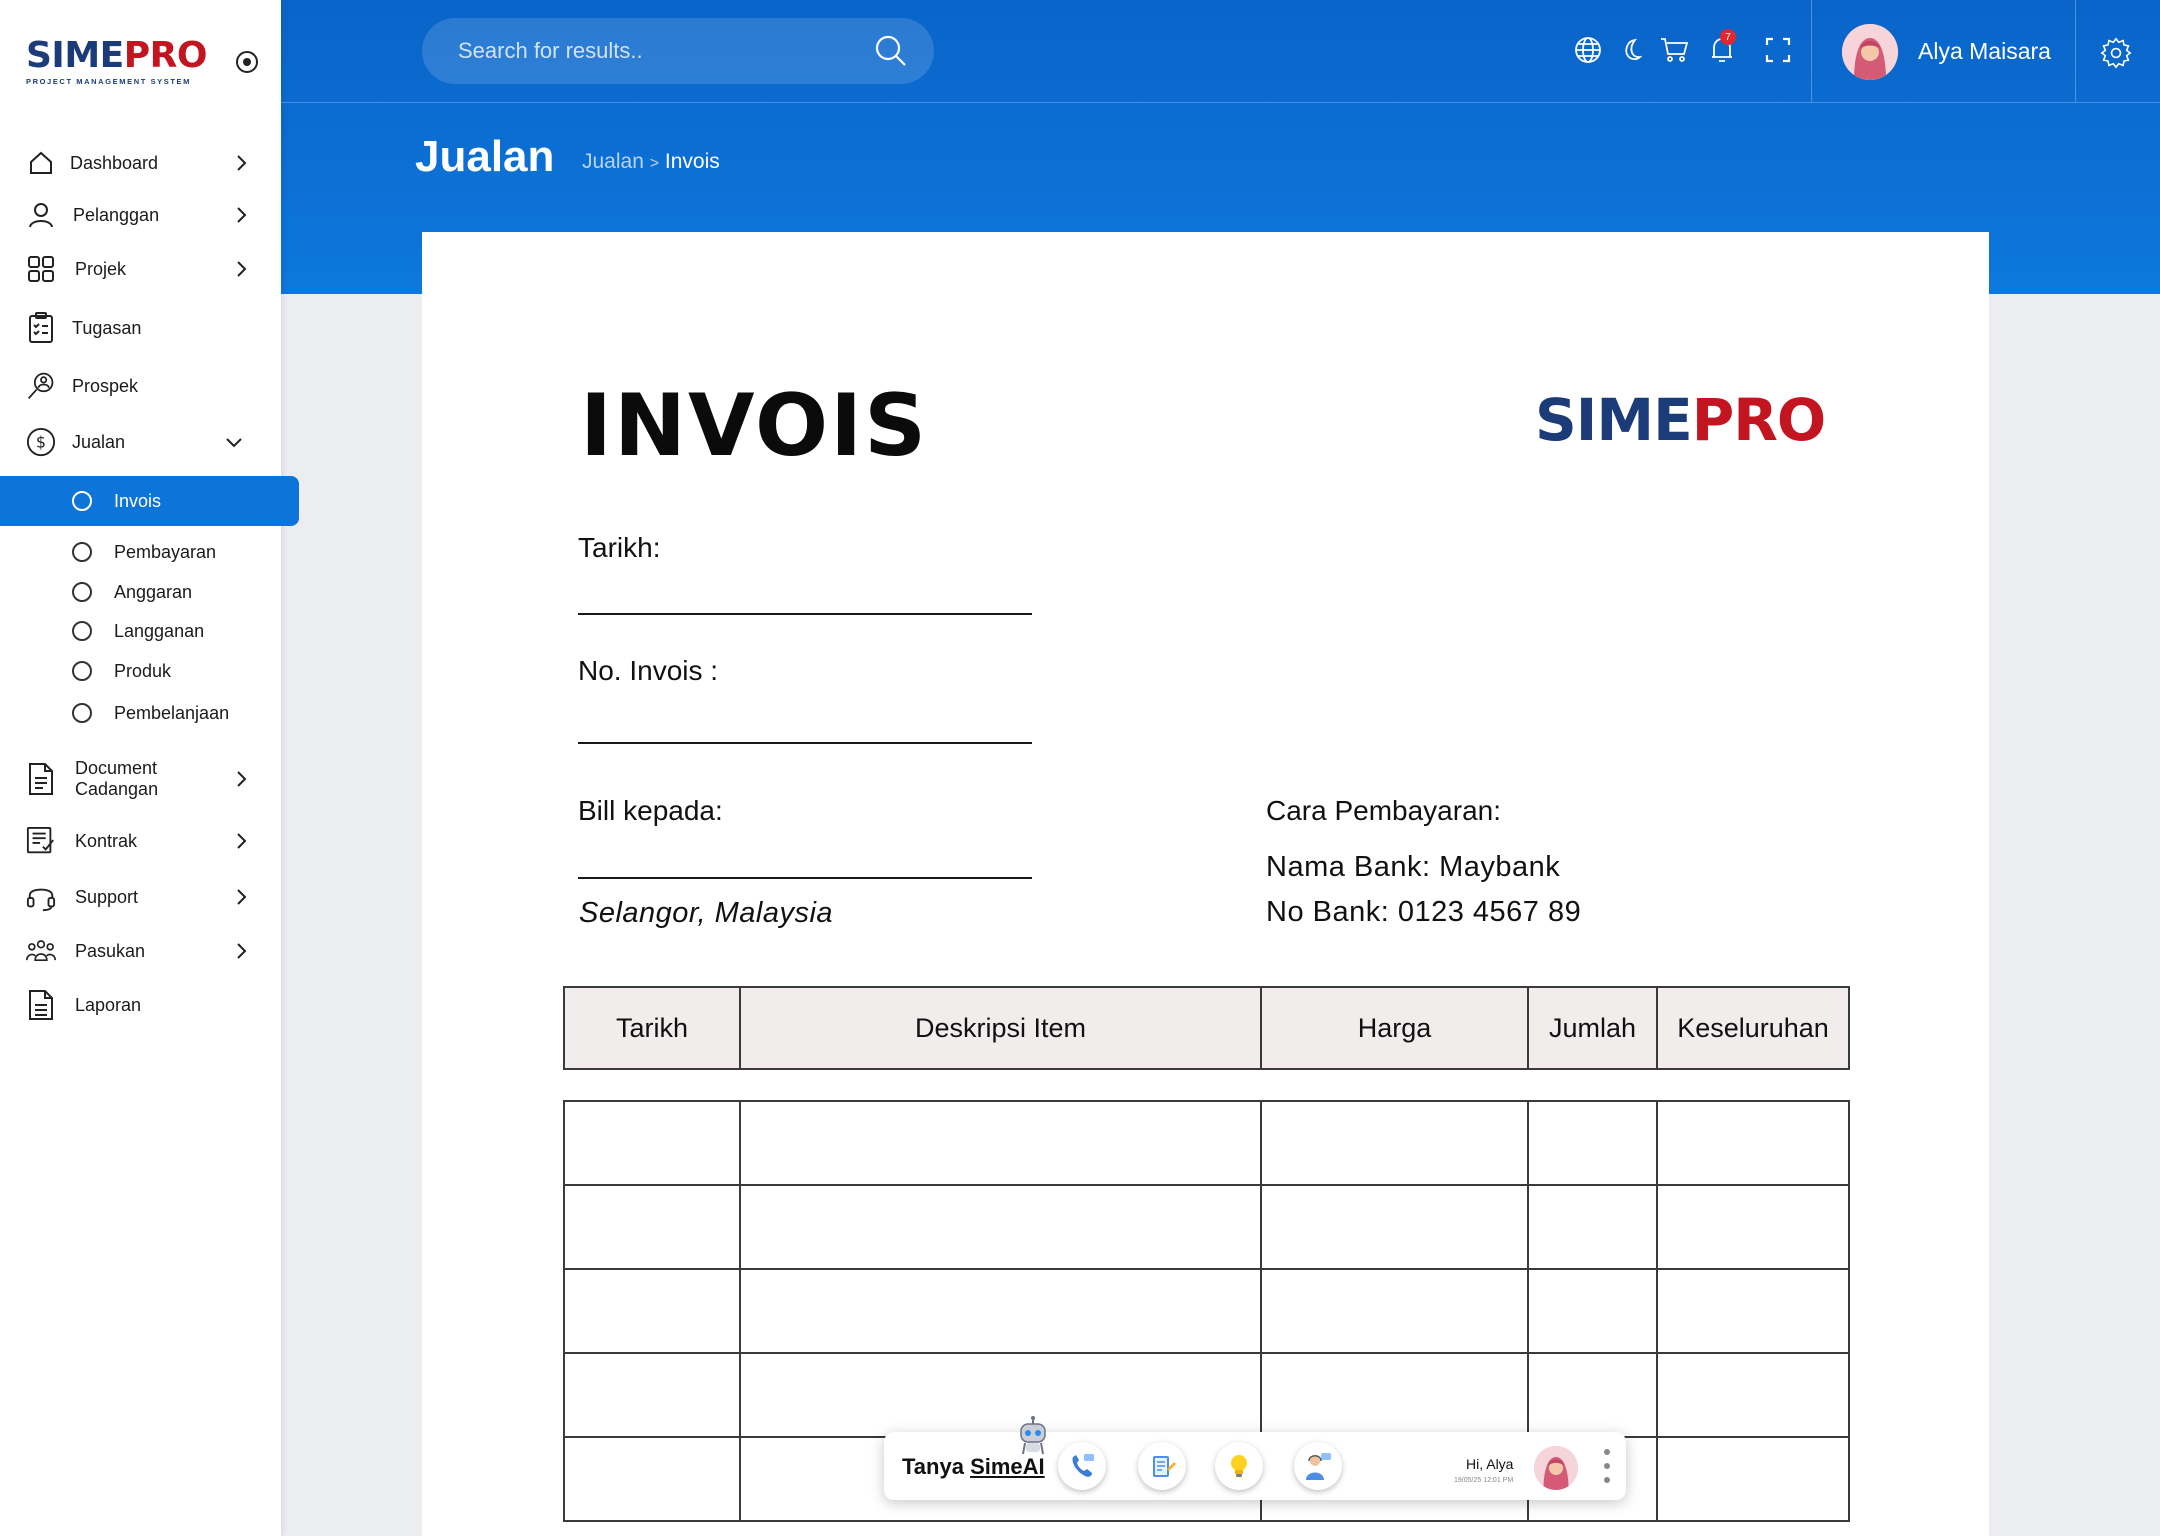 The image size is (2160, 1536). What do you see at coordinates (1239, 1466) in the screenshot?
I see `lightbulb-icon` at bounding box center [1239, 1466].